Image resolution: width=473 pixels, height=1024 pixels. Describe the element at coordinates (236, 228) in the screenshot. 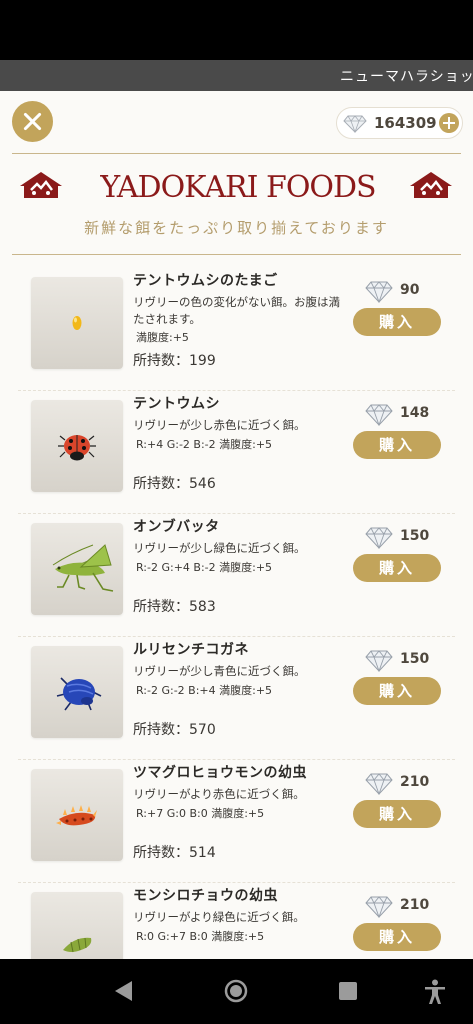

I see `shop-tagline: 新鮮な餌をたっぷり取り揃えております` at that location.